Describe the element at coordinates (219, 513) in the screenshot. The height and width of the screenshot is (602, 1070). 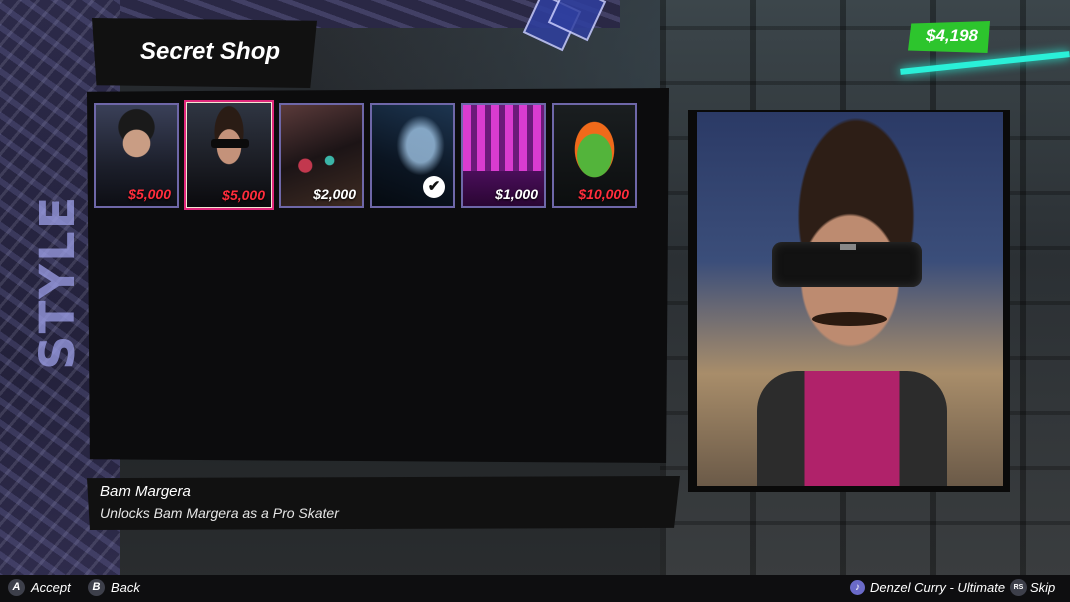
I see `selected-item-description: Unlocks Bam Margera as a Pro Skater` at that location.